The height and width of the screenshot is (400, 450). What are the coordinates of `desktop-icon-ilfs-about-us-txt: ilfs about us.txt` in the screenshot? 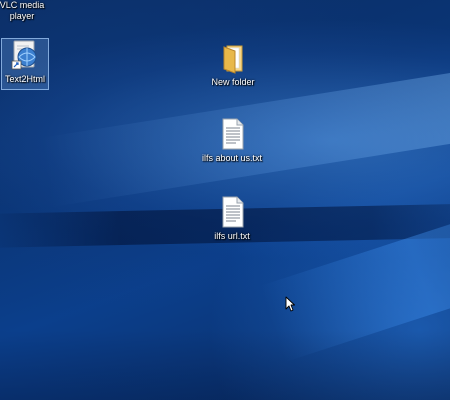 It's located at (232, 141).